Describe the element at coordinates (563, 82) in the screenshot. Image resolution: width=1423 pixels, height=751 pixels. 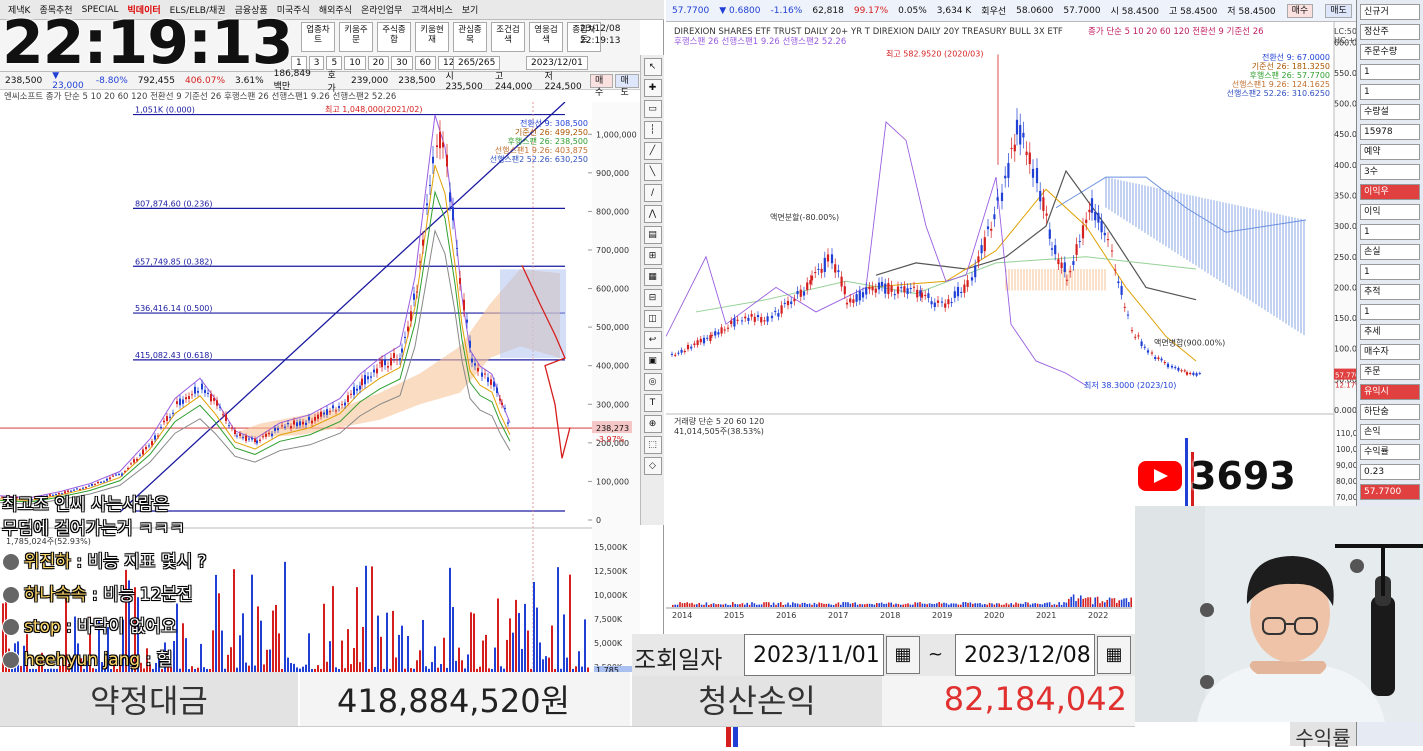
I see `quote-field: 저 224,500` at that location.